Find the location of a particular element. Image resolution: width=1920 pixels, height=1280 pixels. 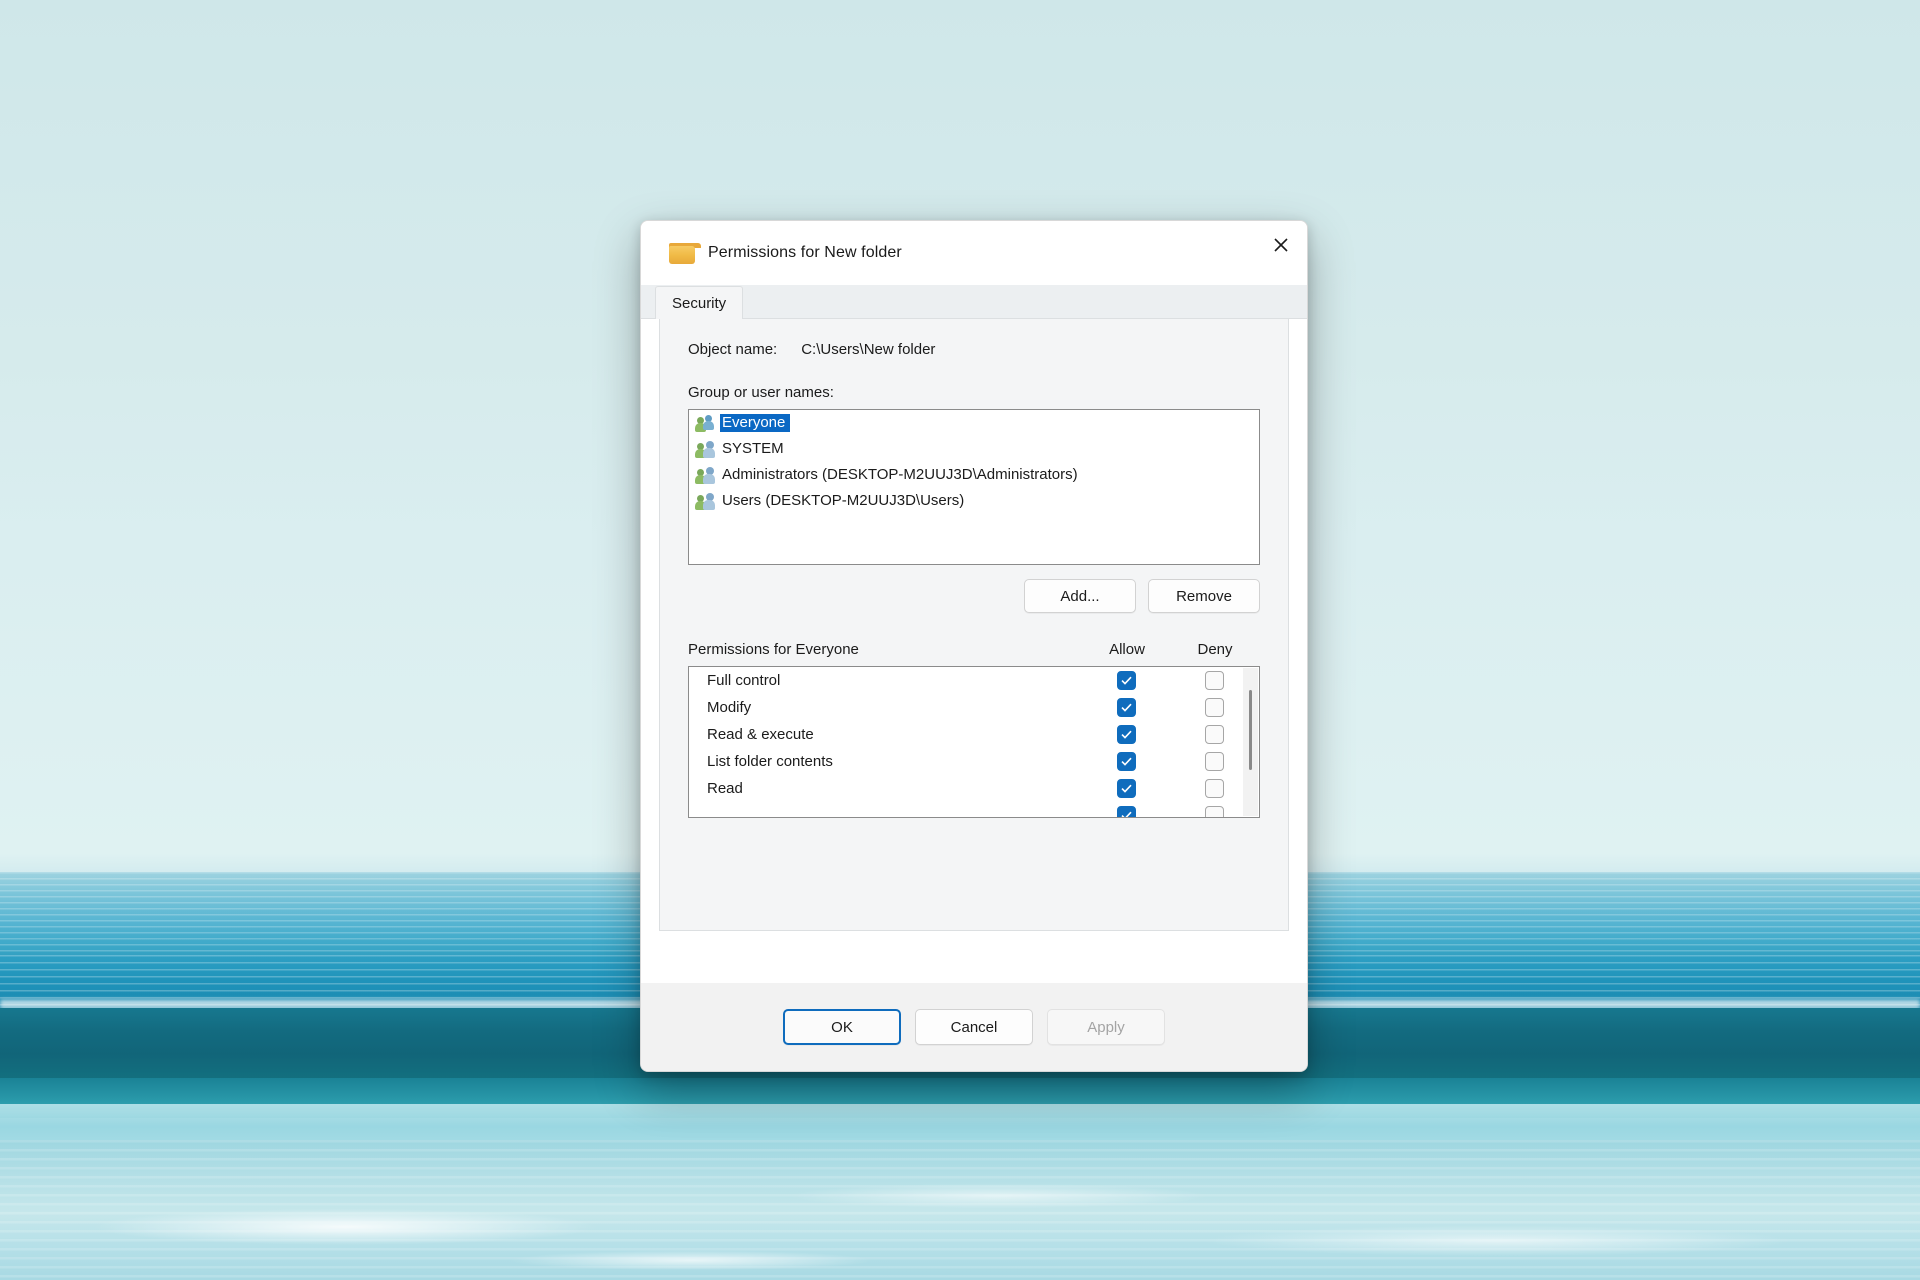

permission-name: Modify is located at coordinates (729, 707).